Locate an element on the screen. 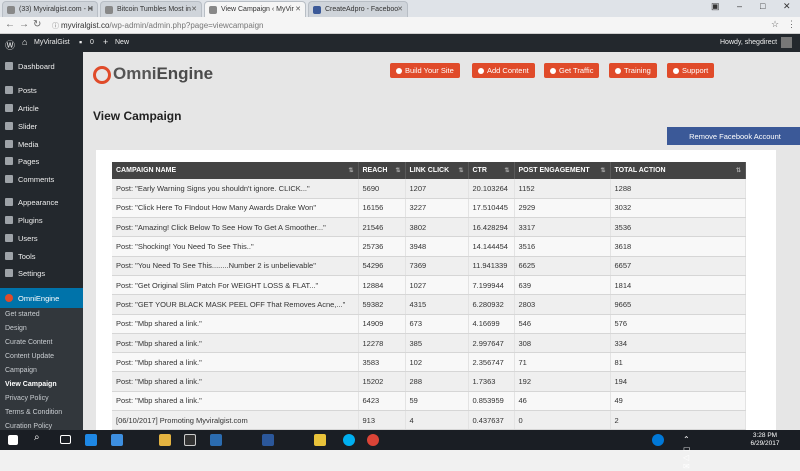  table-cell: 3948 is located at coordinates (437, 246).